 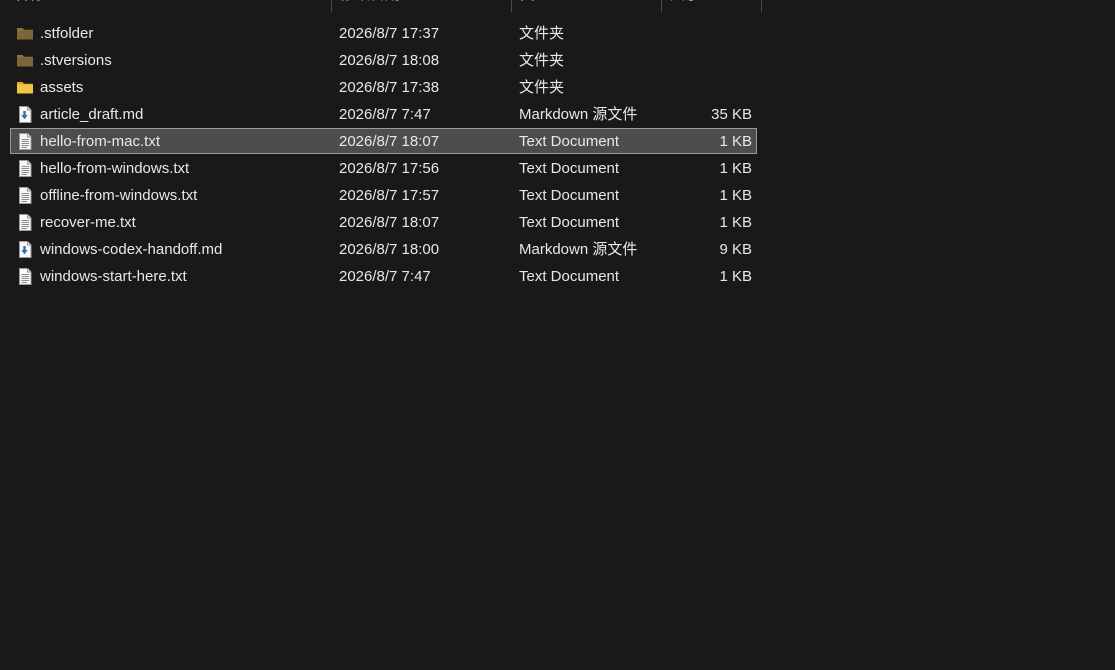 What do you see at coordinates (389, 168) in the screenshot?
I see `file-modified-date: 2026/8/7 17:56` at bounding box center [389, 168].